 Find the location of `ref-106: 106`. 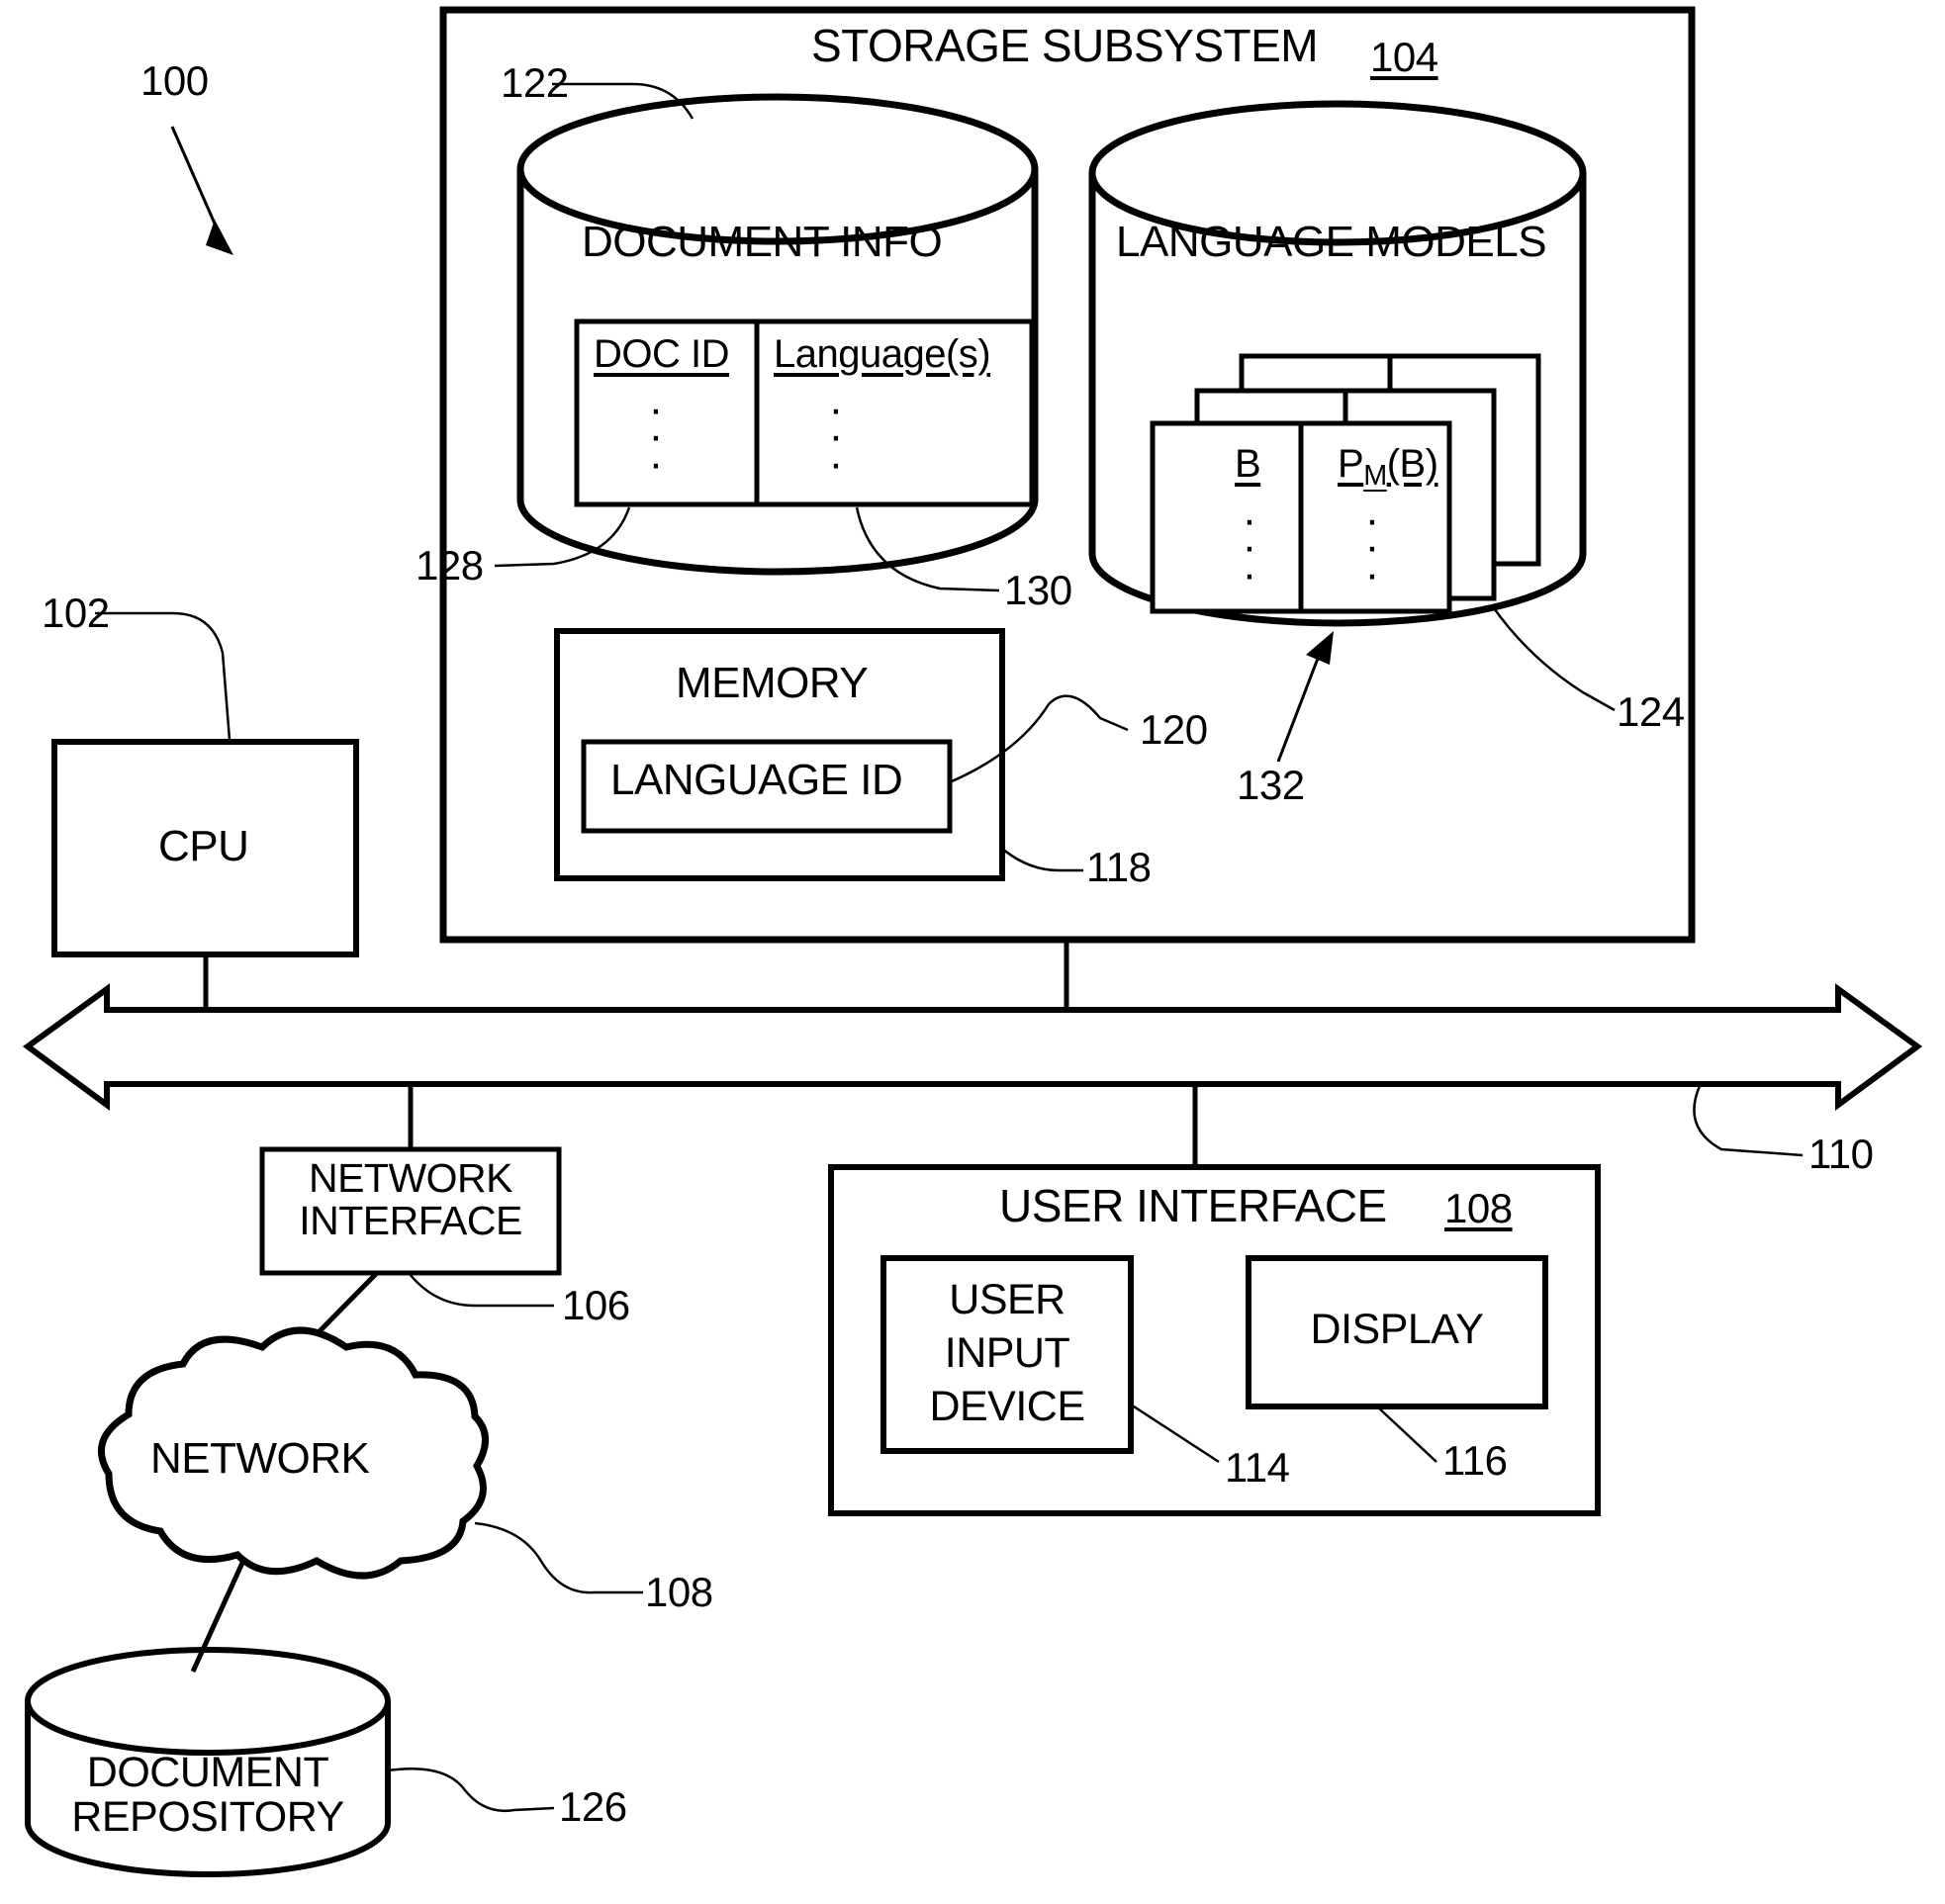

ref-106: 106 is located at coordinates (596, 1305).